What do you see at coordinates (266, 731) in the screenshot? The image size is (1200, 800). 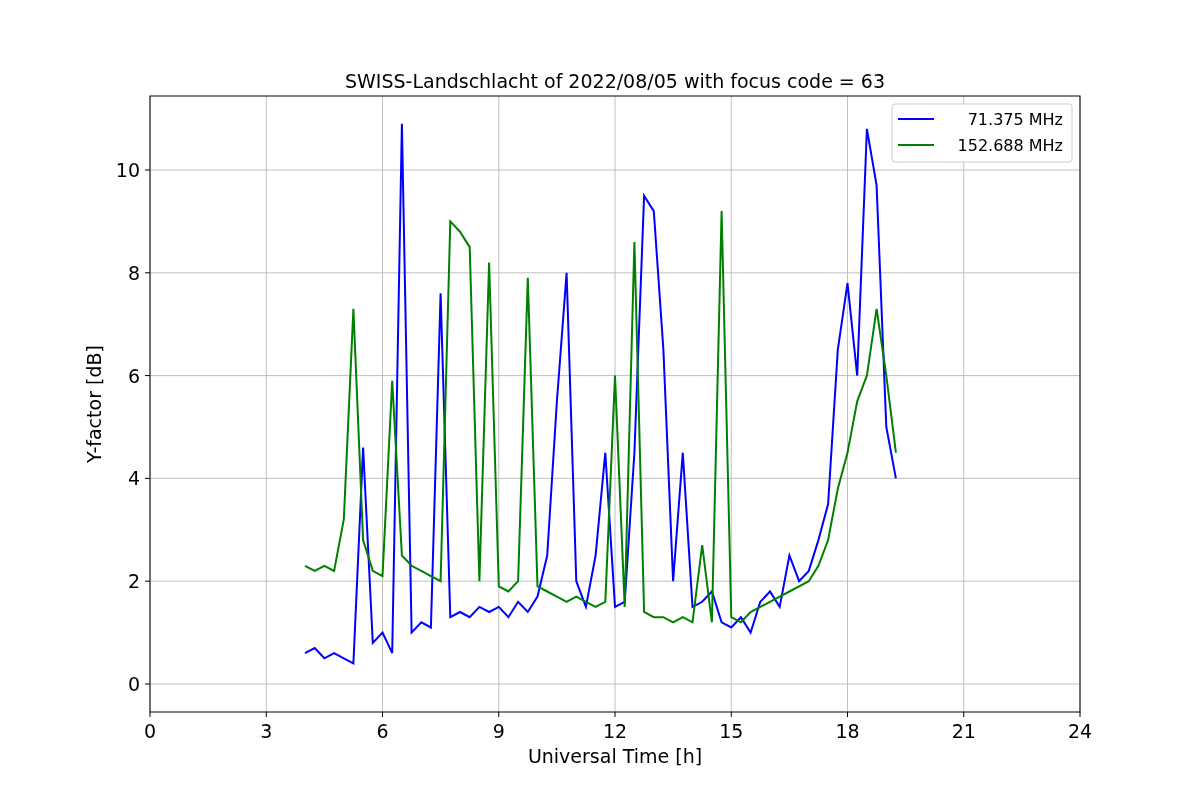 I see `x-tick-label: 3` at bounding box center [266, 731].